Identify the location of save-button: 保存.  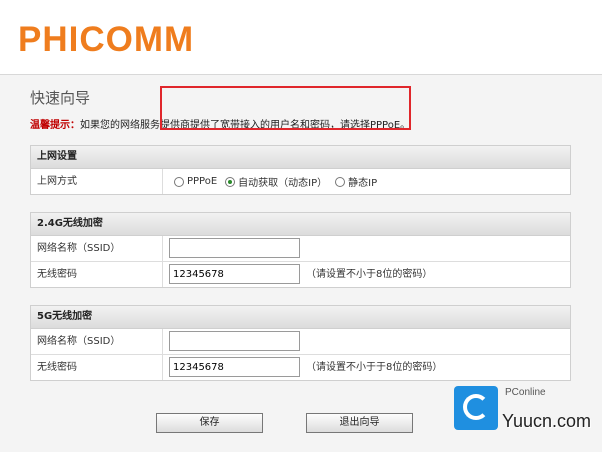
(209, 423).